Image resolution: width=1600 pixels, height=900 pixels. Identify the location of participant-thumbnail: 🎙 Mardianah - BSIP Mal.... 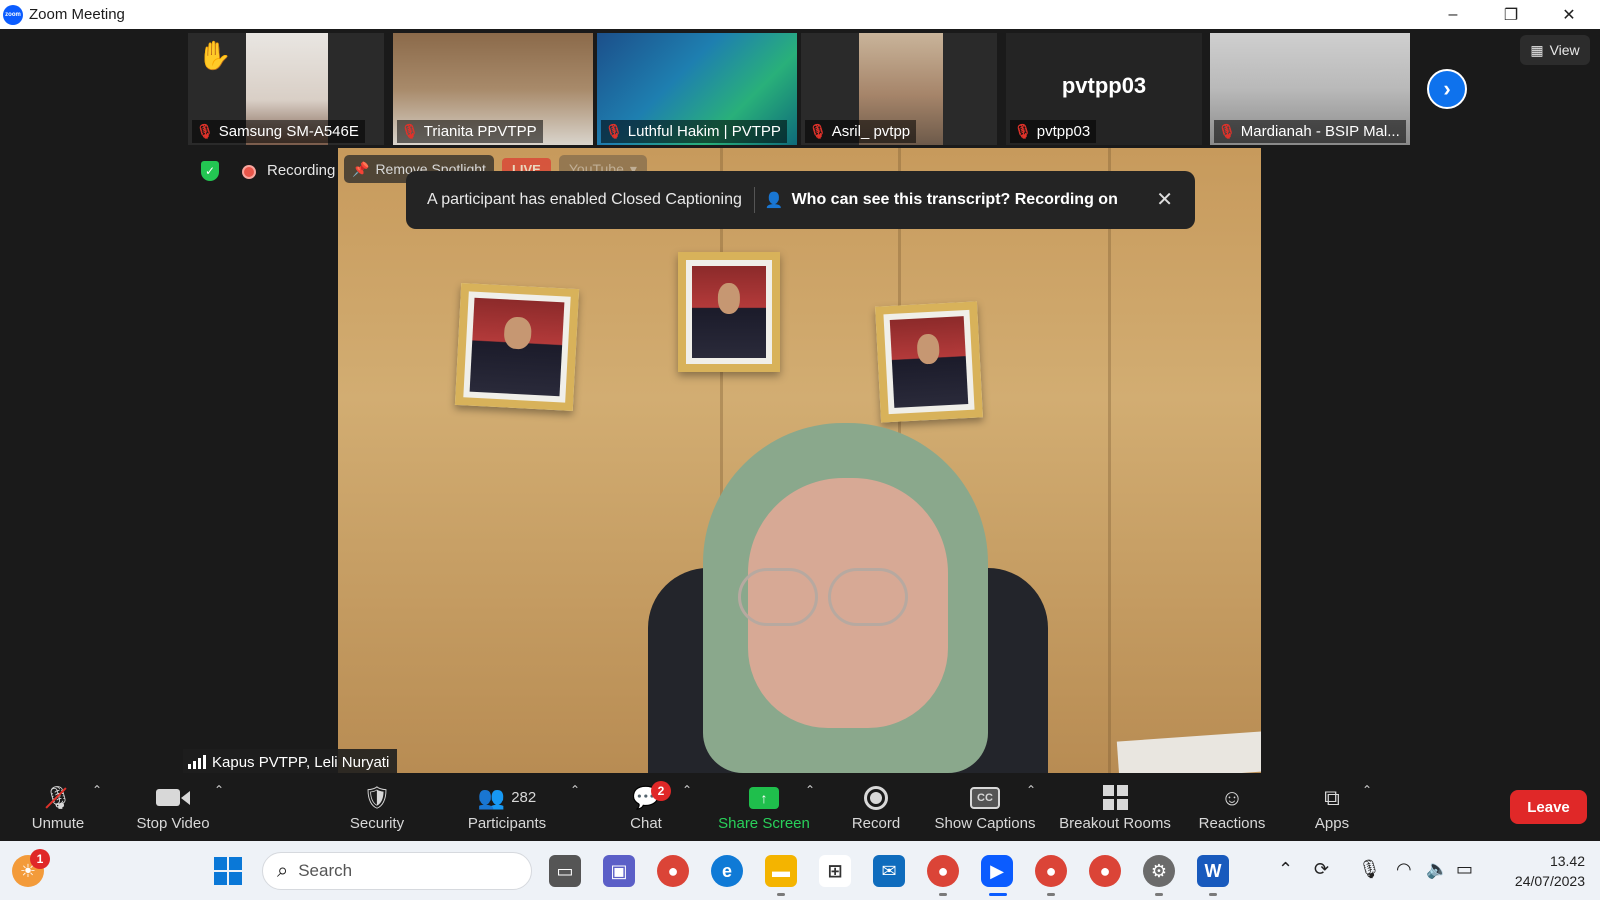
(1310, 89).